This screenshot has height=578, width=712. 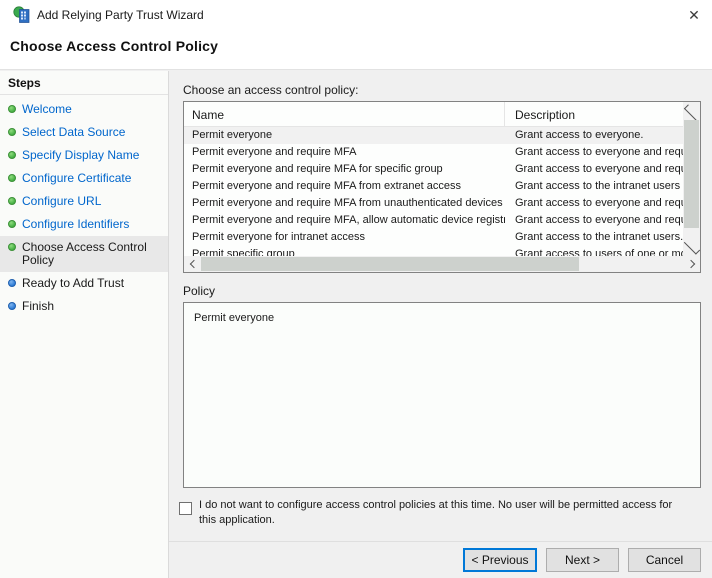 I want to click on sidebar-item-choose-access-control-policy: Choose Access Control Policy, so click(x=84, y=254).